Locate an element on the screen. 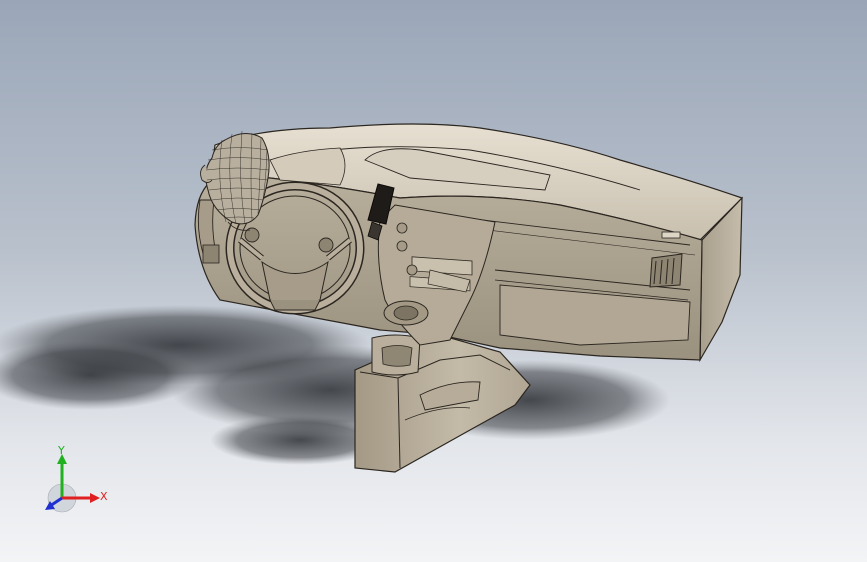 This screenshot has height=562, width=867. triad-y-label: Y is located at coordinates (61, 450).